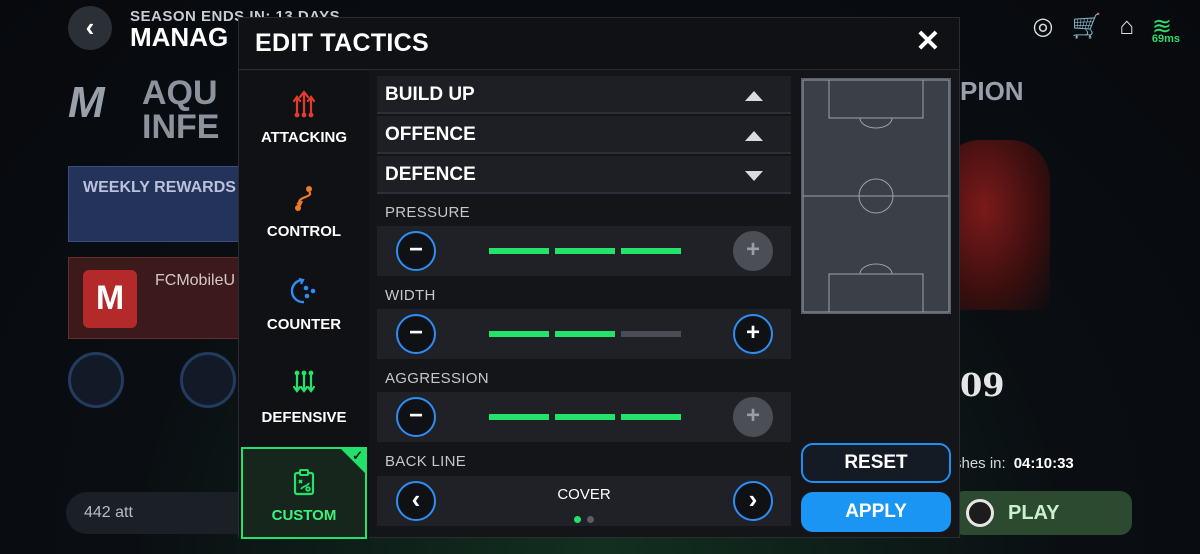  What do you see at coordinates (584, 95) in the screenshot?
I see `build-up-section: BUILD UP` at bounding box center [584, 95].